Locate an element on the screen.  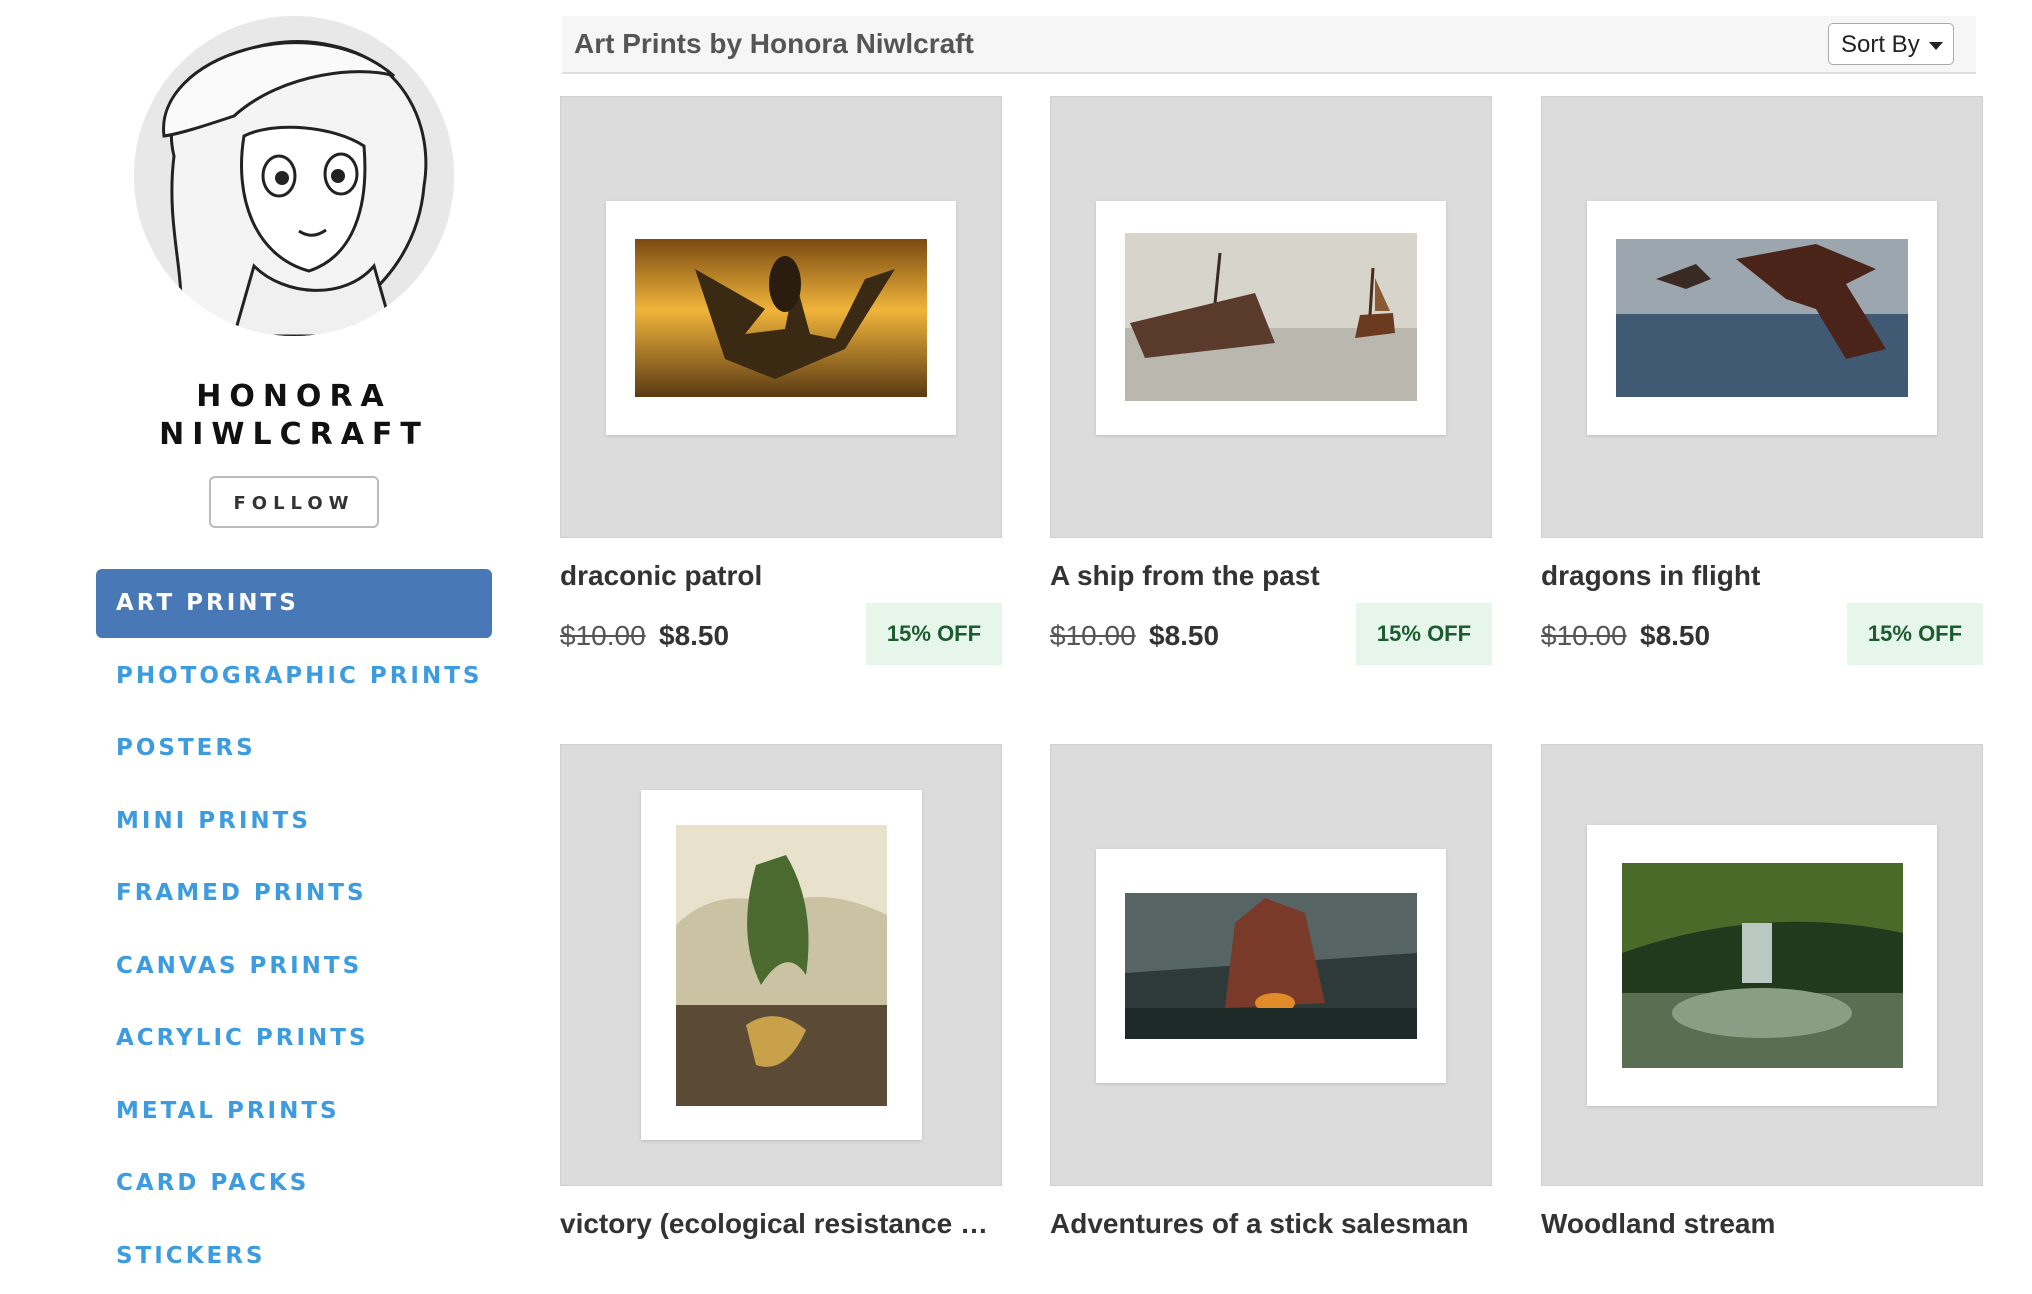
product-card: Woodland stream is located at coordinates (1762, 991).